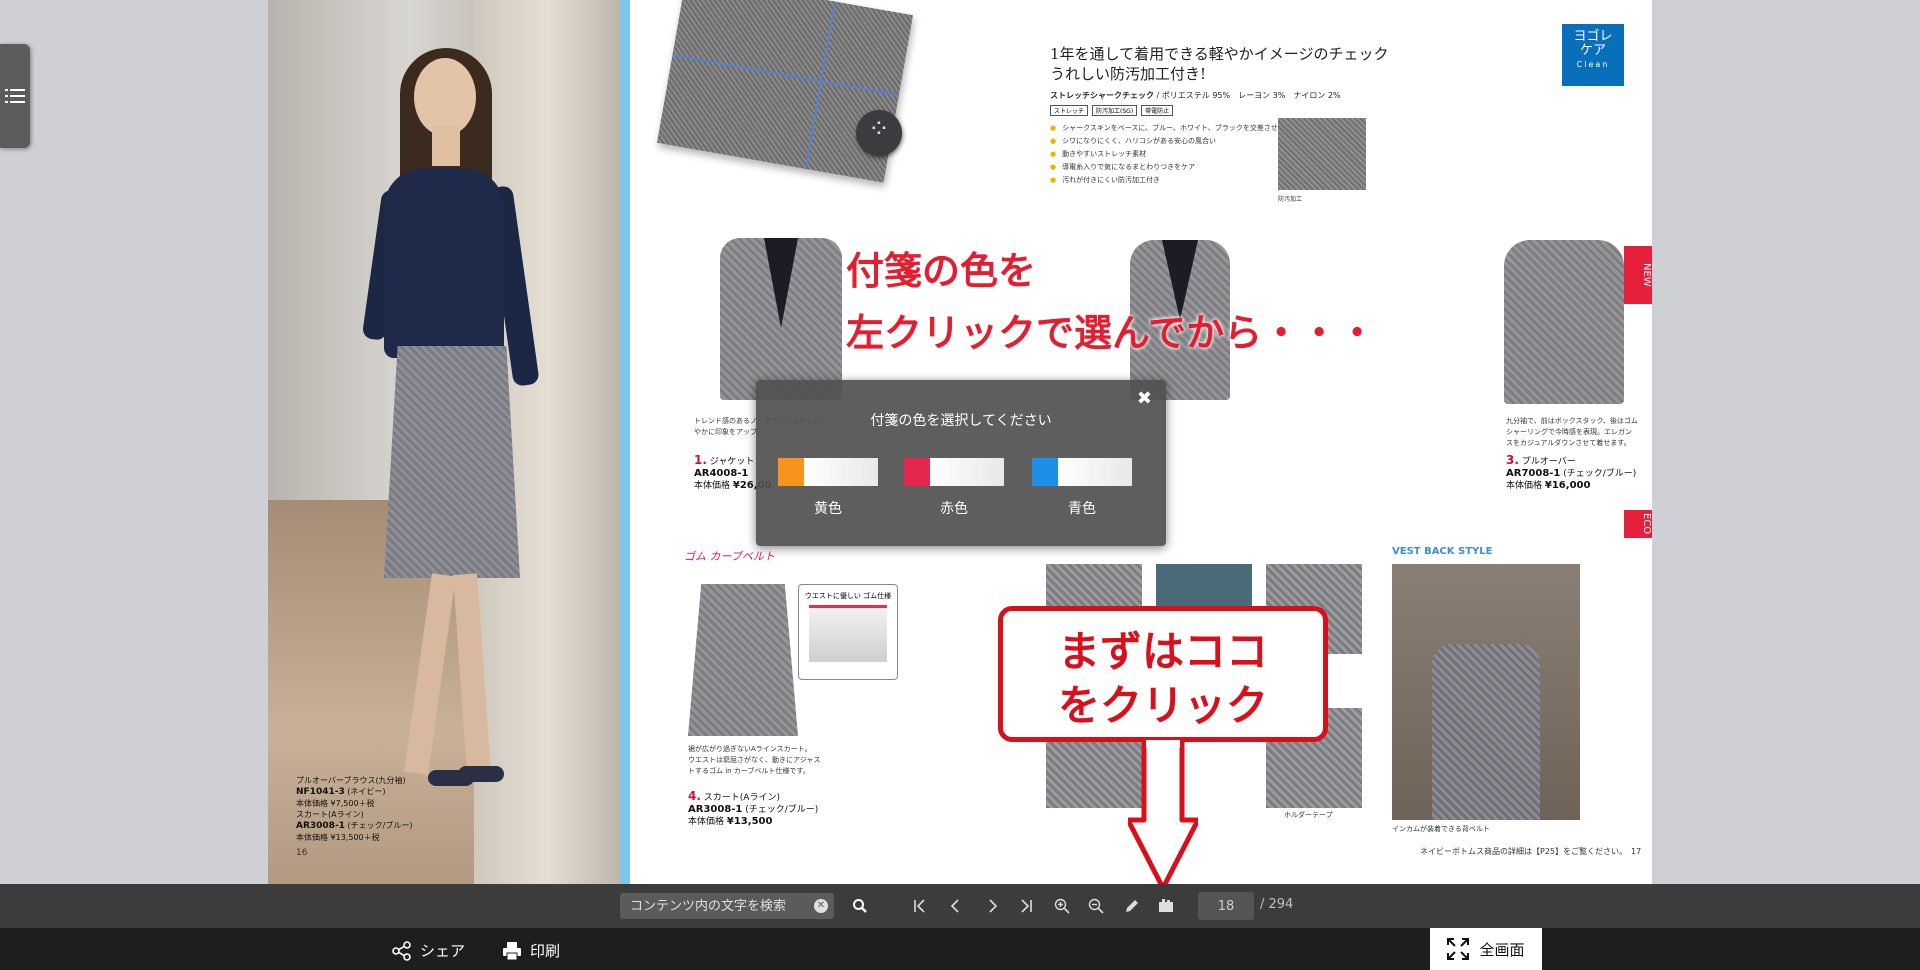 The image size is (1920, 970). I want to click on search-icon, so click(860, 906).